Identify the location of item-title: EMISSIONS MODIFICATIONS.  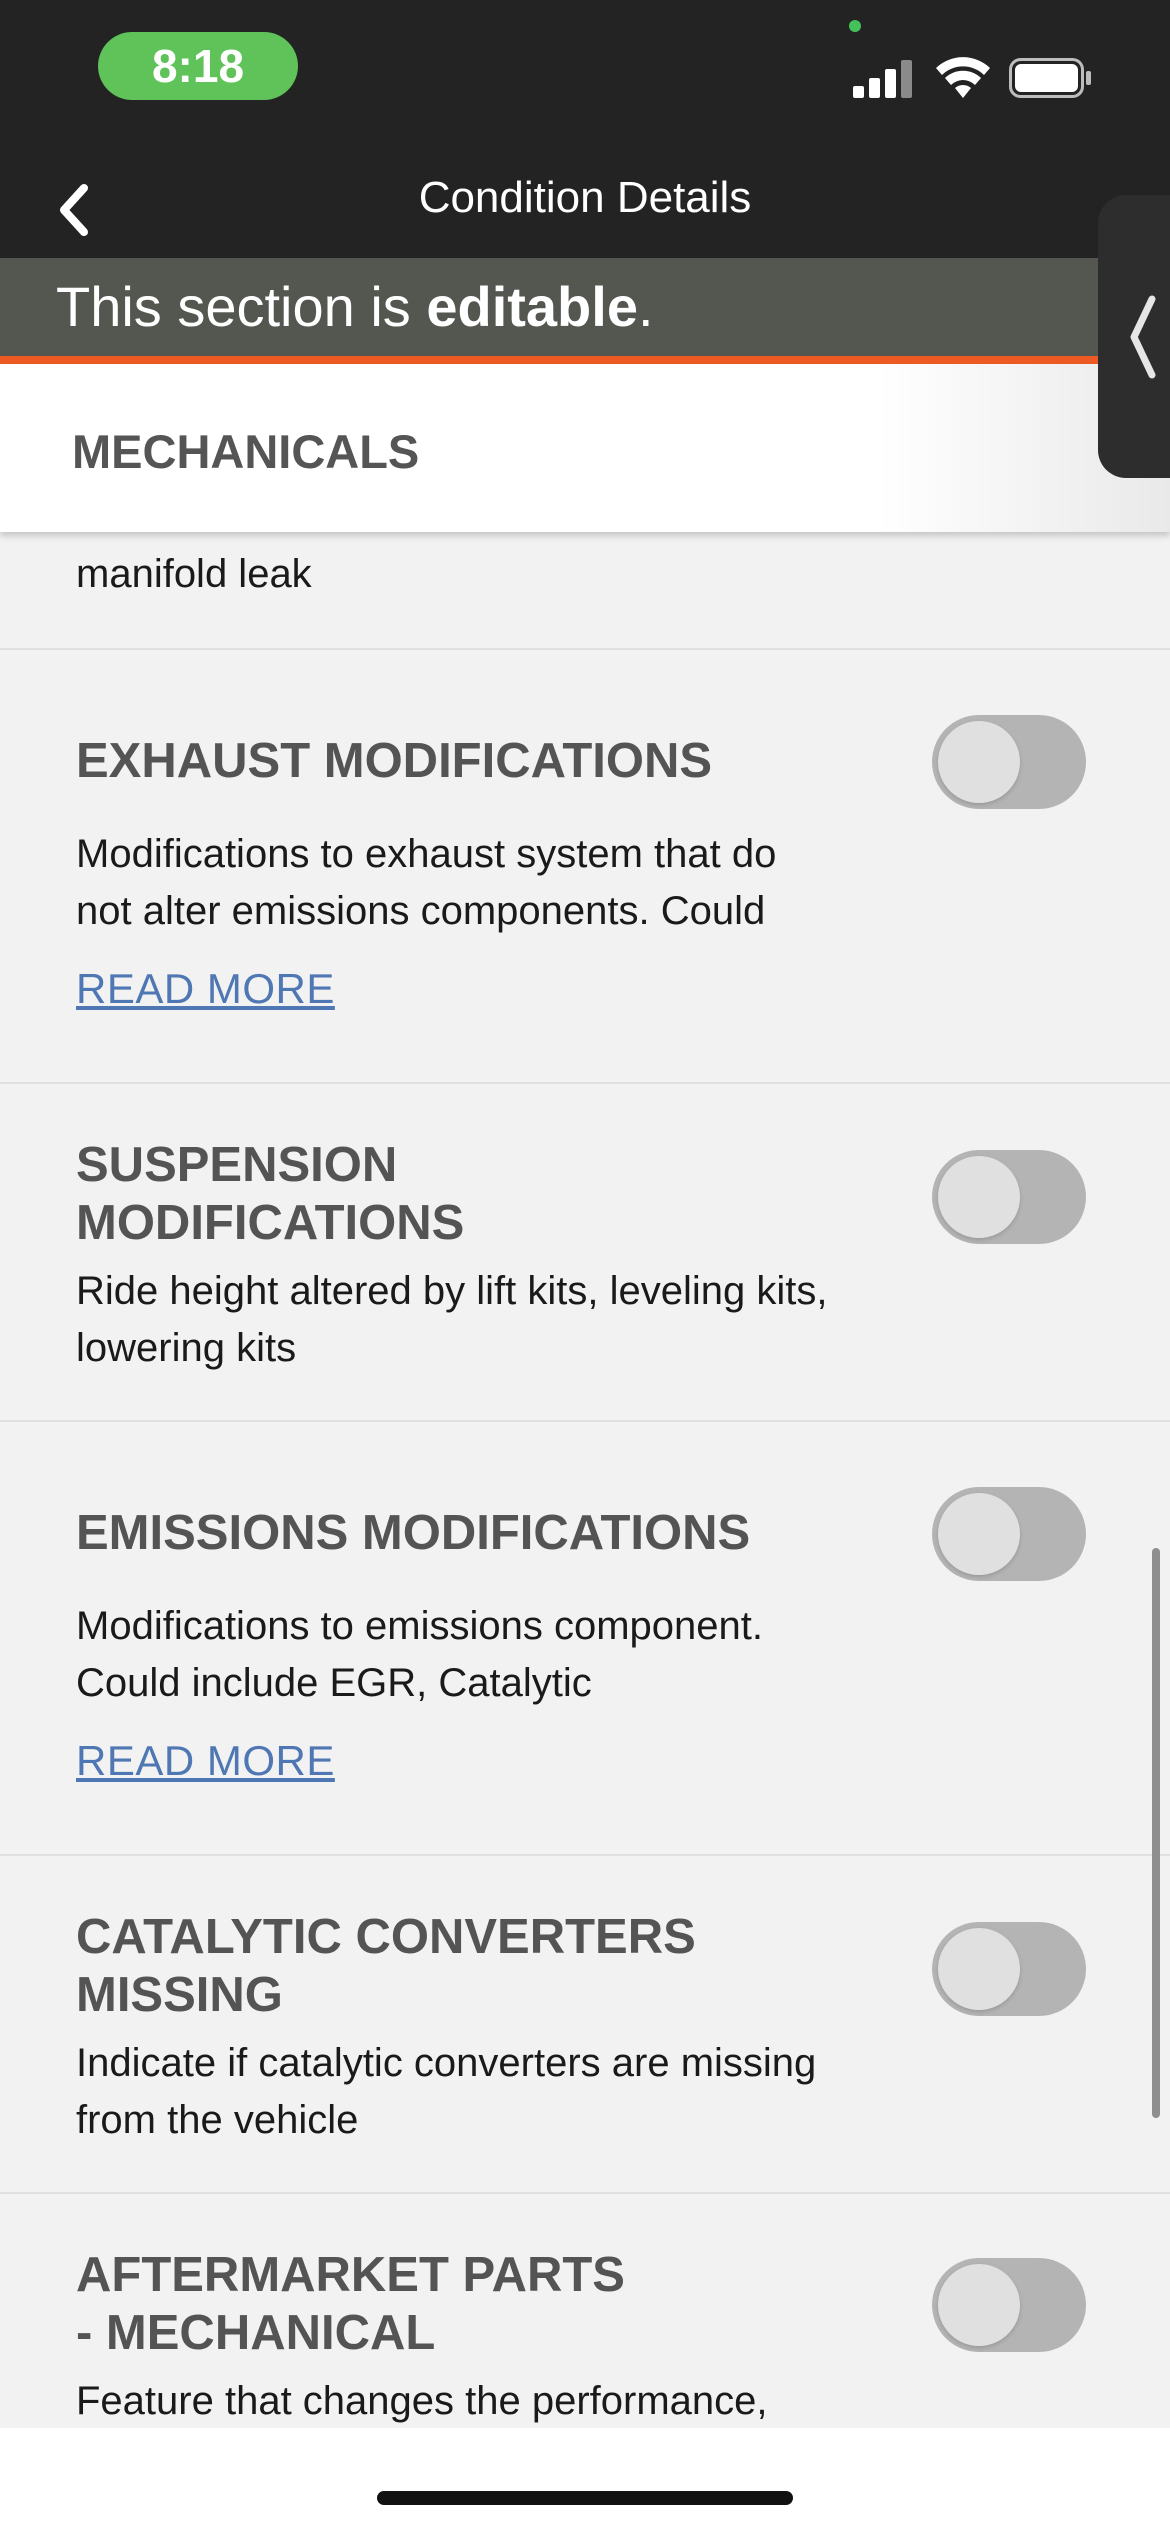
(413, 1533).